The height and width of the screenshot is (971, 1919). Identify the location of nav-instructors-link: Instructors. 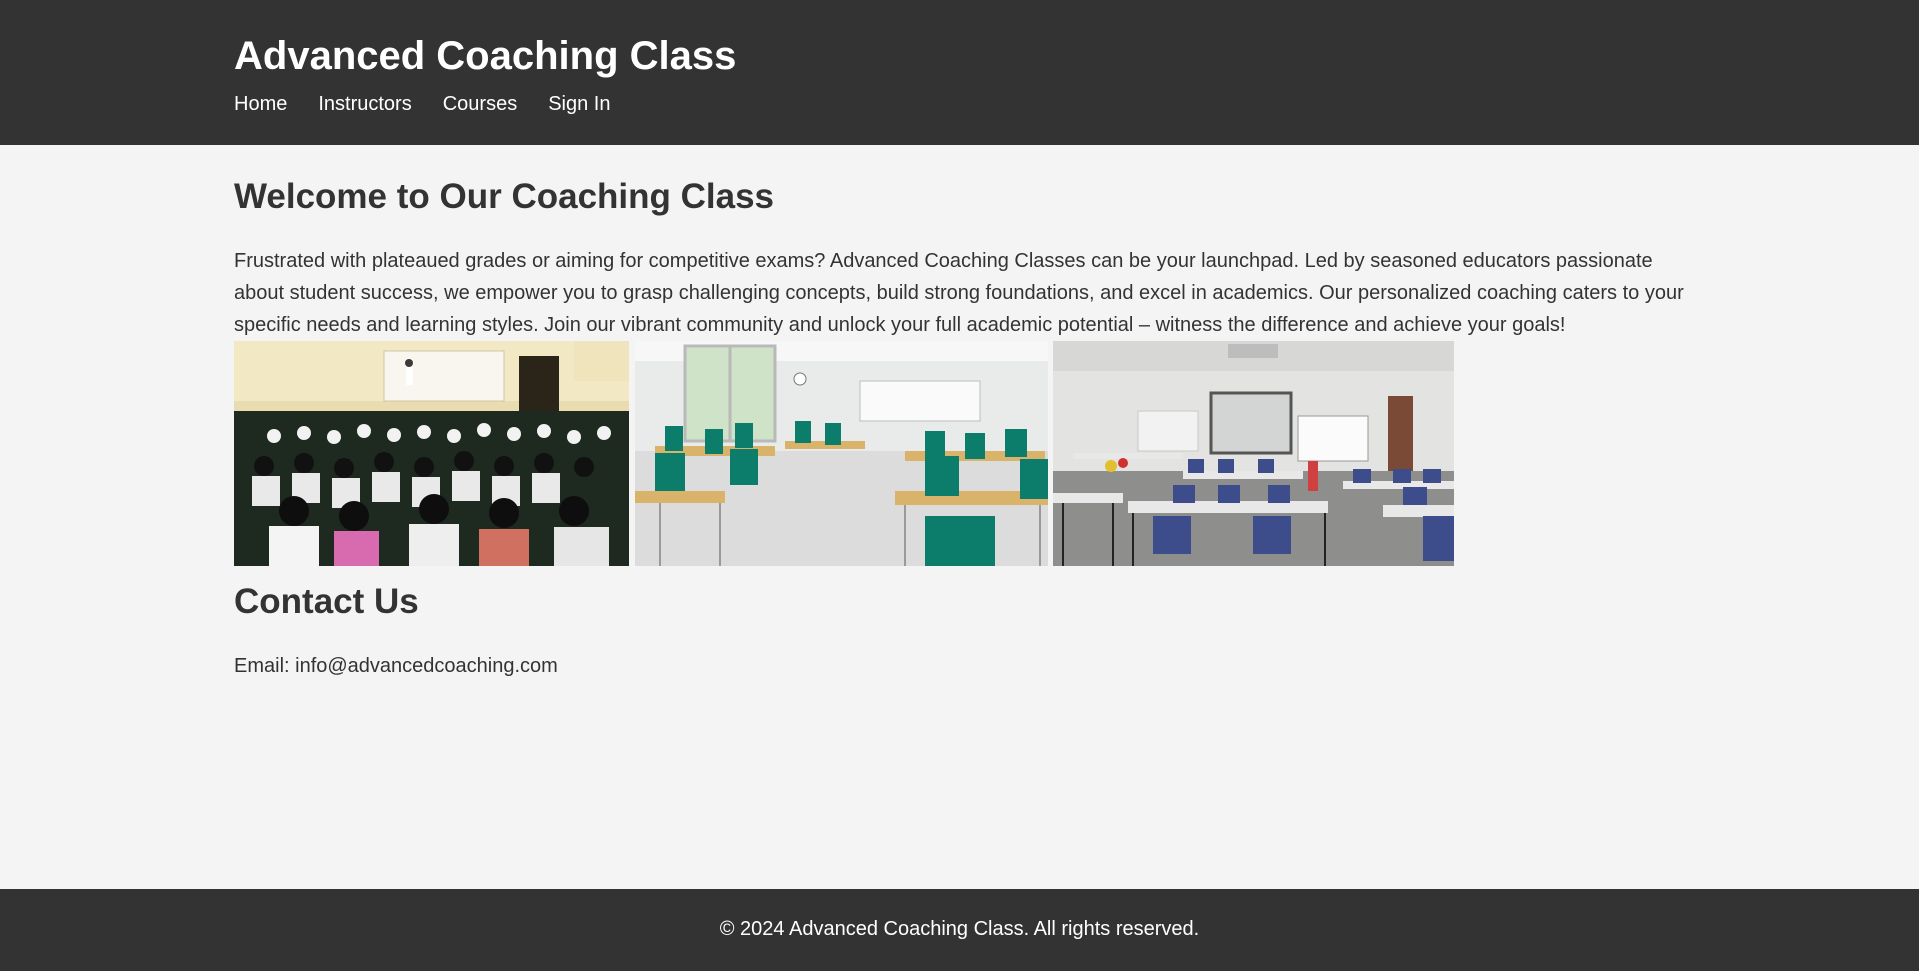
(364, 104).